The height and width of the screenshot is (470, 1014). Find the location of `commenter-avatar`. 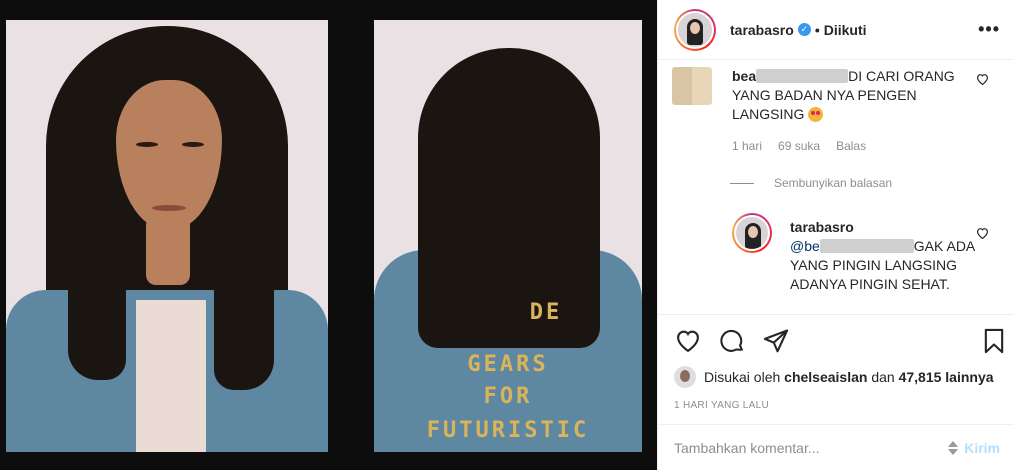

commenter-avatar is located at coordinates (692, 86).